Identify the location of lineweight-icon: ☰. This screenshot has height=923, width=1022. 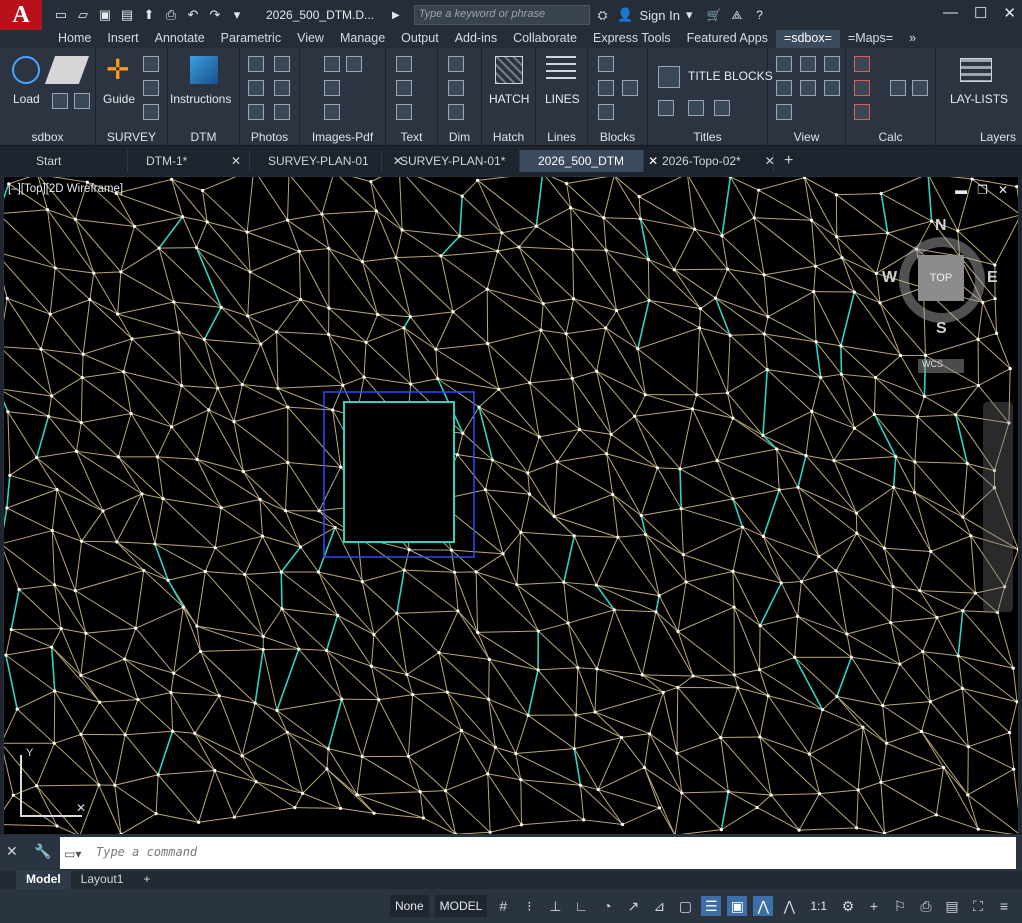
(711, 906).